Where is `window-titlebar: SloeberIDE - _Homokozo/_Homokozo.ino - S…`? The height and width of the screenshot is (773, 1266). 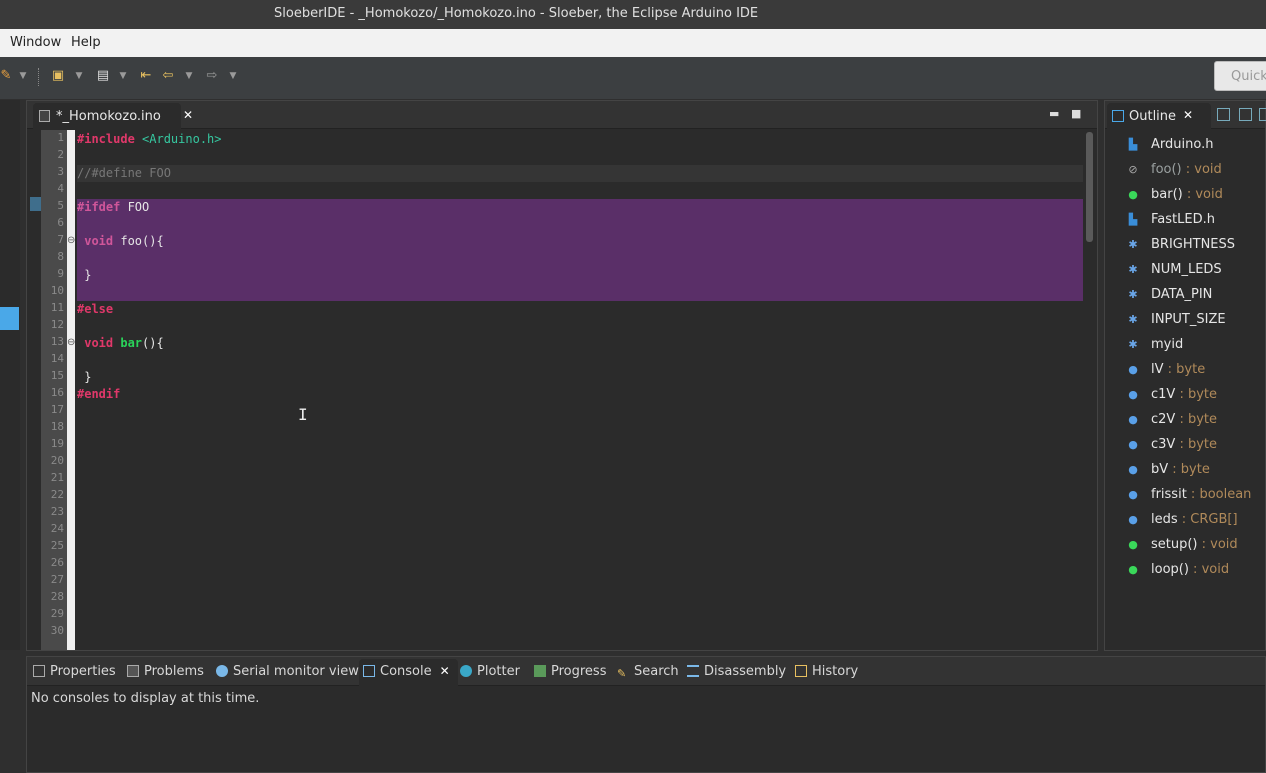
window-titlebar: SloeberIDE - _Homokozo/_Homokozo.ino - S… is located at coordinates (633, 14).